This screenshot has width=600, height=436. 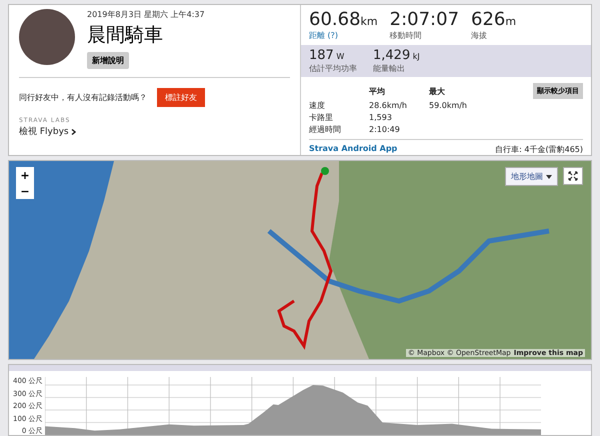 I want to click on detail-cell-text: 2:10:49, so click(x=385, y=129).